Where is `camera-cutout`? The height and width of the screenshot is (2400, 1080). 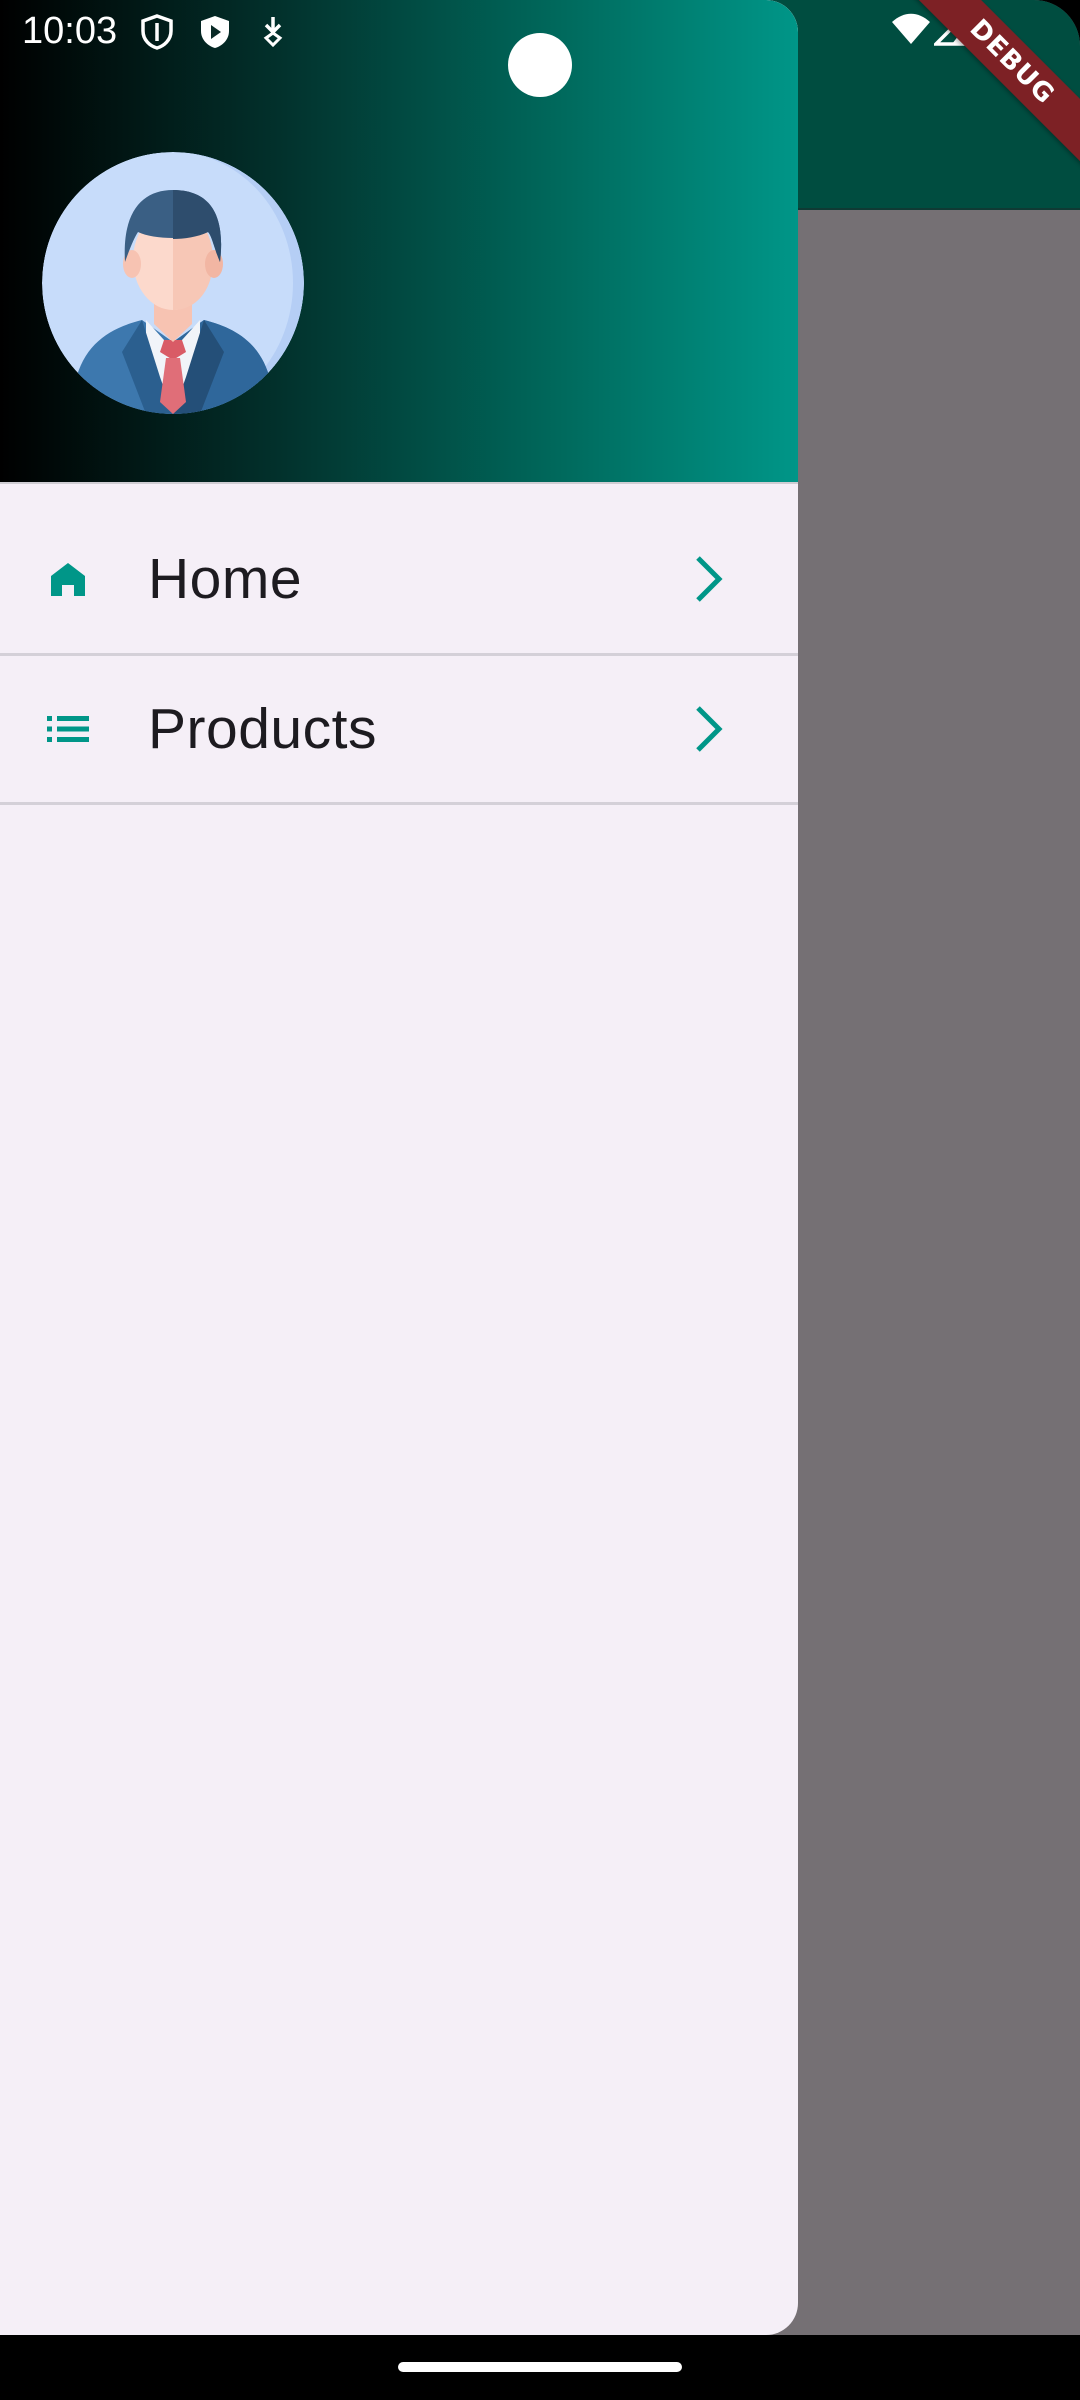
camera-cutout is located at coordinates (540, 65).